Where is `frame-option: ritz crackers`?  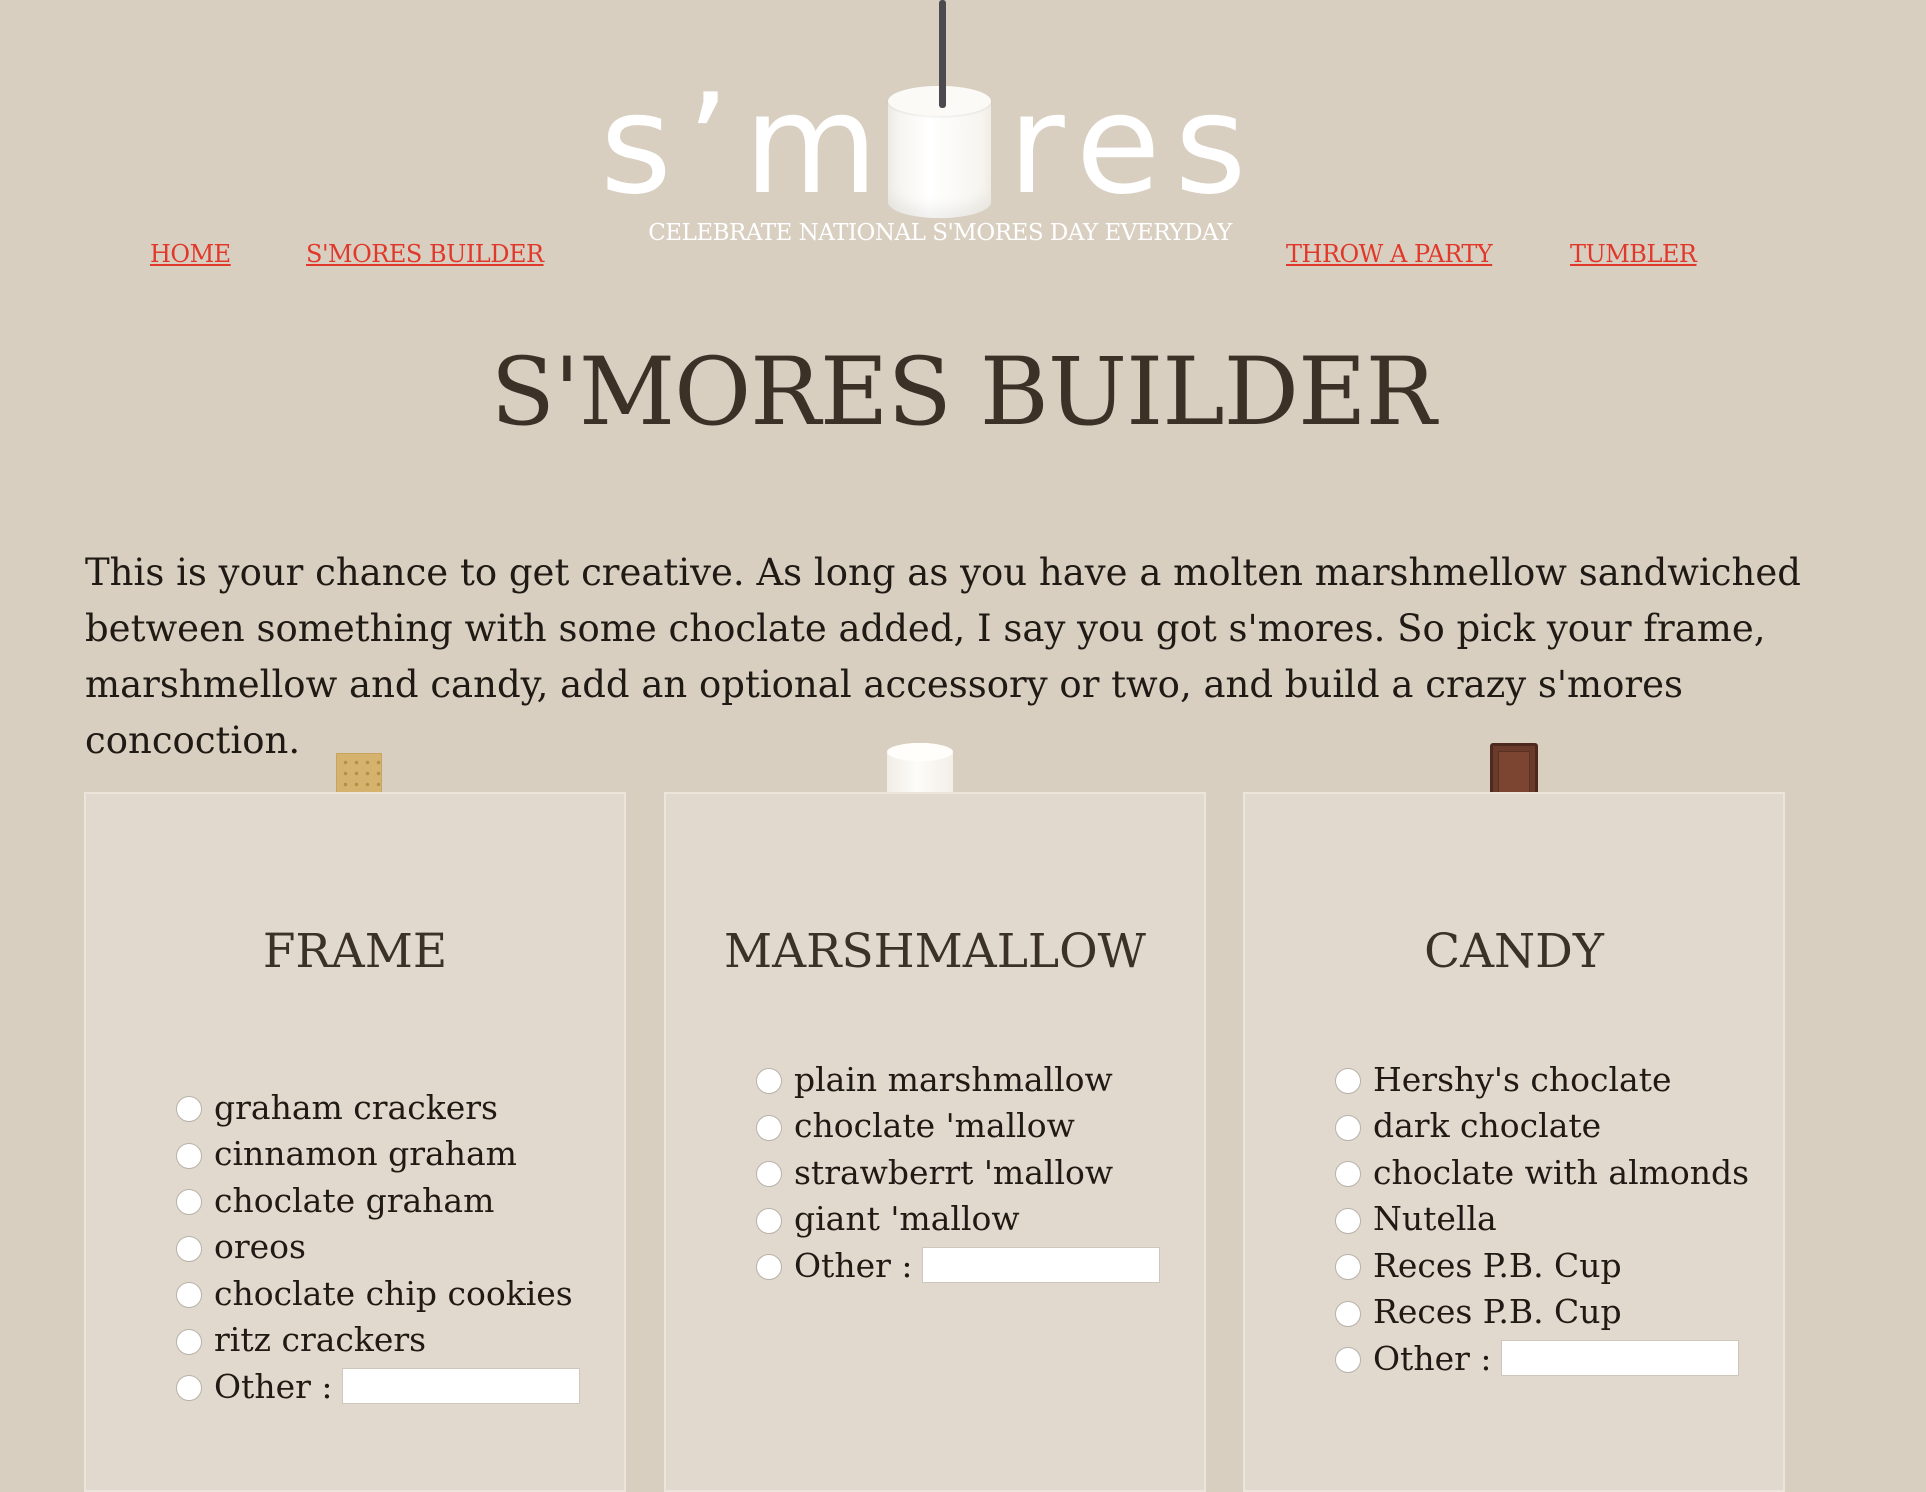 frame-option: ritz crackers is located at coordinates (378, 1340).